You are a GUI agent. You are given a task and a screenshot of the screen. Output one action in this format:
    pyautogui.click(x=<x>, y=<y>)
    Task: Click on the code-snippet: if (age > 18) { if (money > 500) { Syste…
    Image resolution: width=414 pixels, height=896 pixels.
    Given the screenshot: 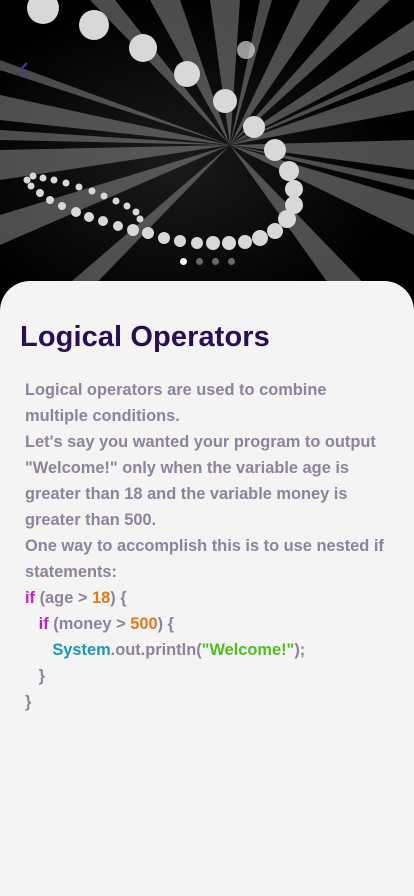 What is the action you would take?
    pyautogui.click(x=205, y=650)
    